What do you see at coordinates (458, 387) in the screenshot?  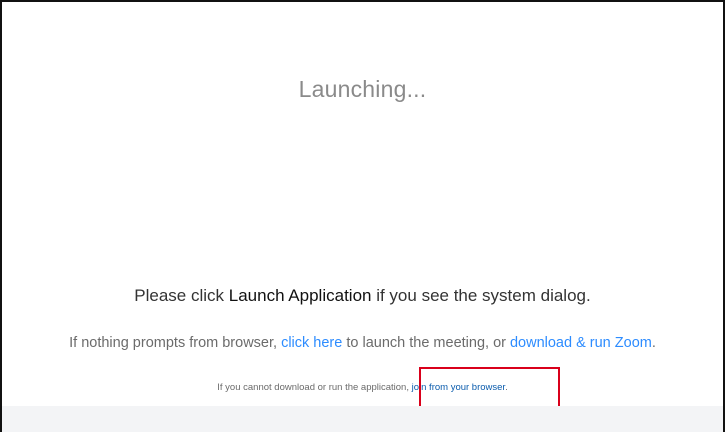 I see `join-from-browser-link: join from your browser` at bounding box center [458, 387].